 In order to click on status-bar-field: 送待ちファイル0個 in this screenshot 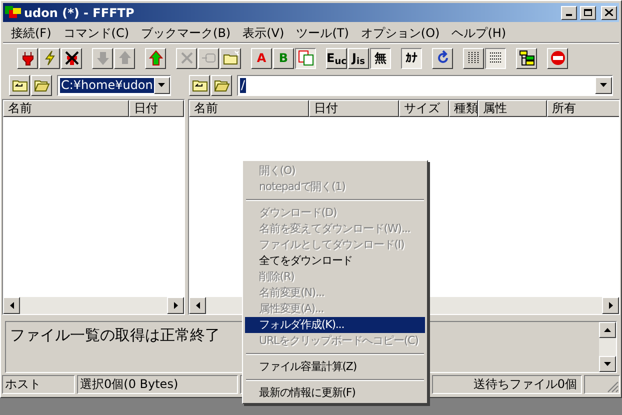, I will do `click(507, 384)`.